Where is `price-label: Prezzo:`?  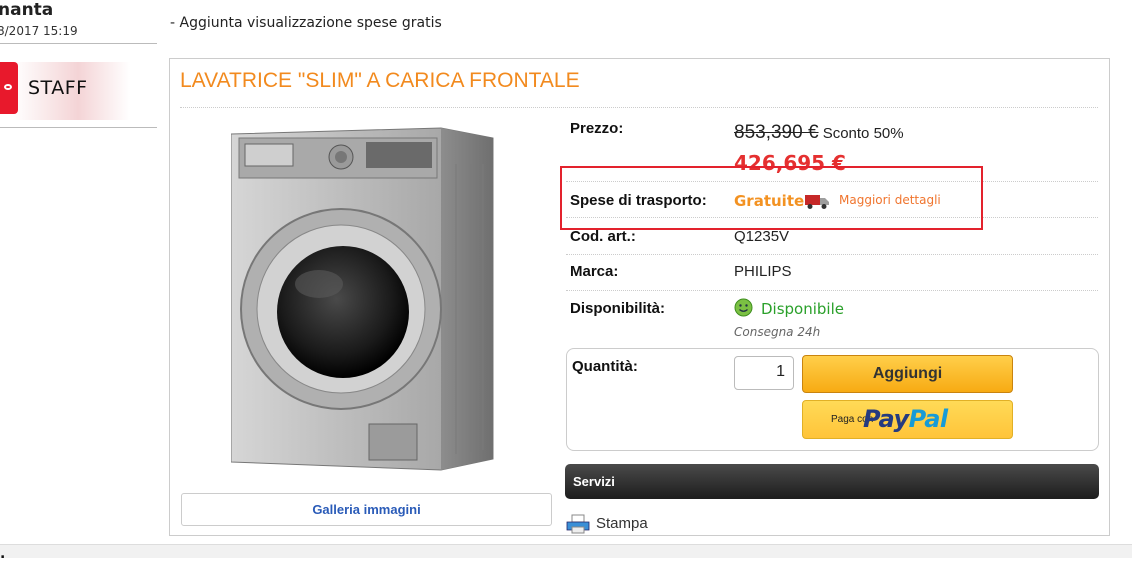 price-label: Prezzo: is located at coordinates (597, 128).